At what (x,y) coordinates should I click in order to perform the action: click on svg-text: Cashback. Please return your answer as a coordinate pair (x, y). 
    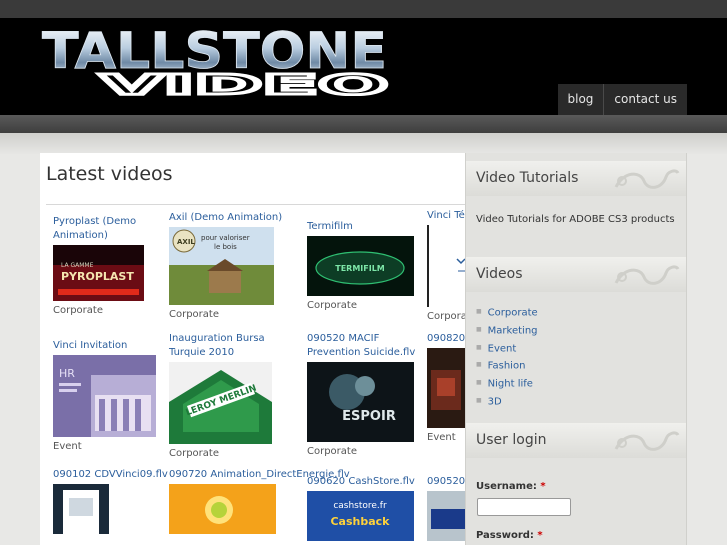
    Looking at the image, I should click on (360, 521).